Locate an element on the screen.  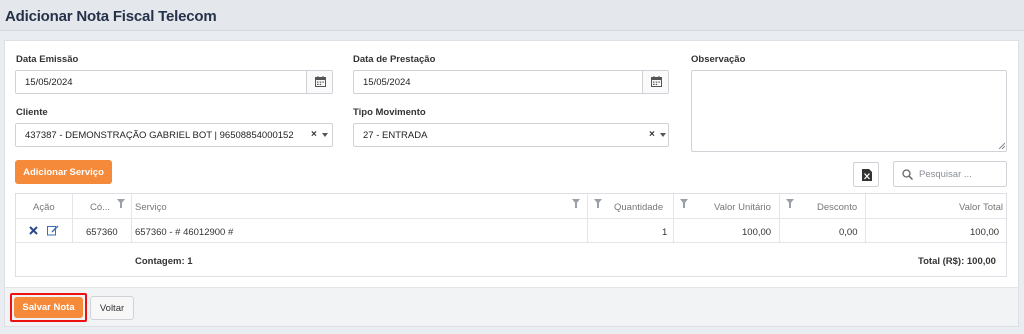
row-valor-unitario: 100,00 is located at coordinates (757, 232).